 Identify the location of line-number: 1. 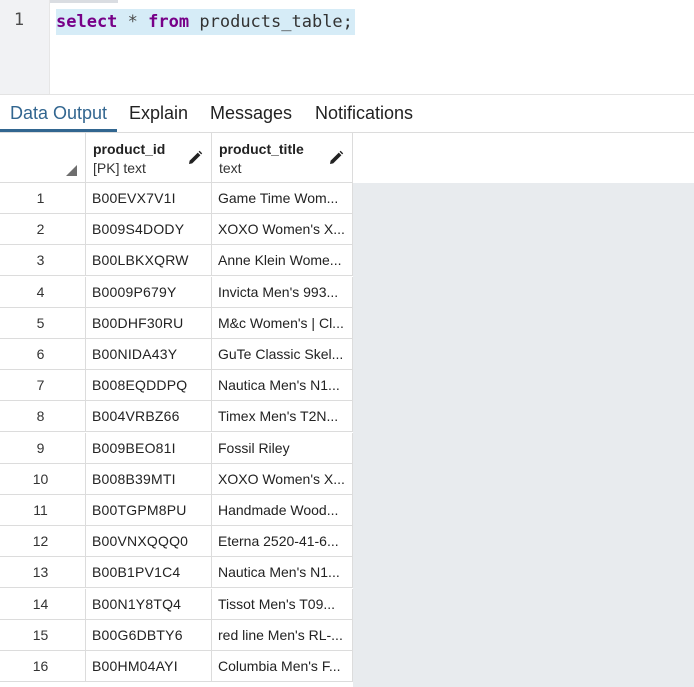
(19, 20).